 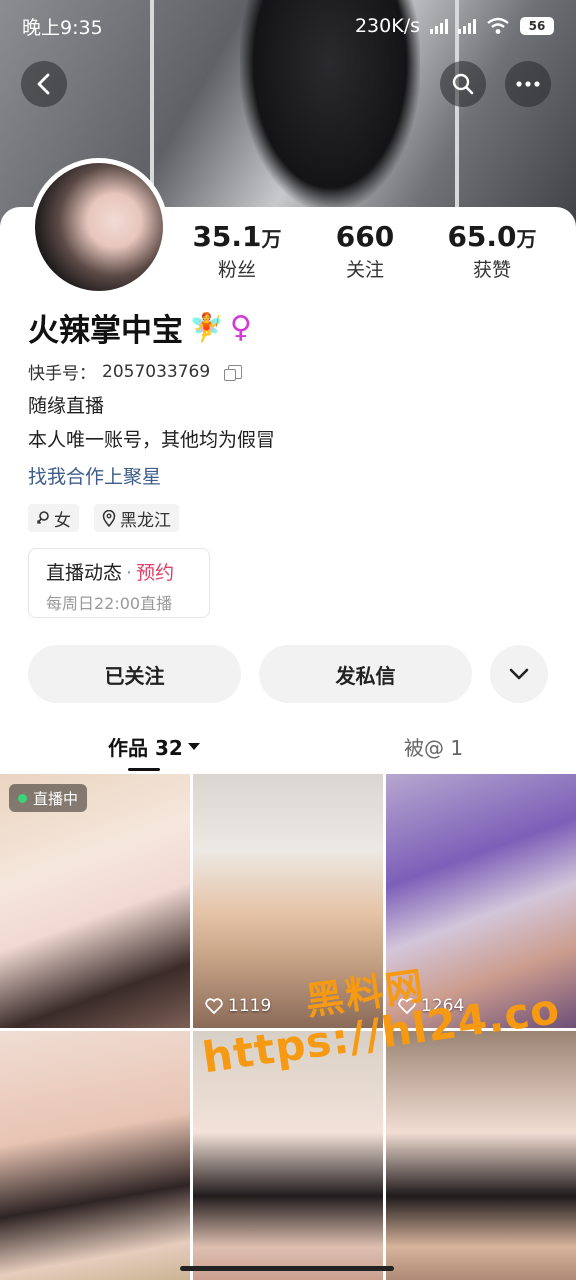 I want to click on live-badge: 直播中, so click(x=48, y=798).